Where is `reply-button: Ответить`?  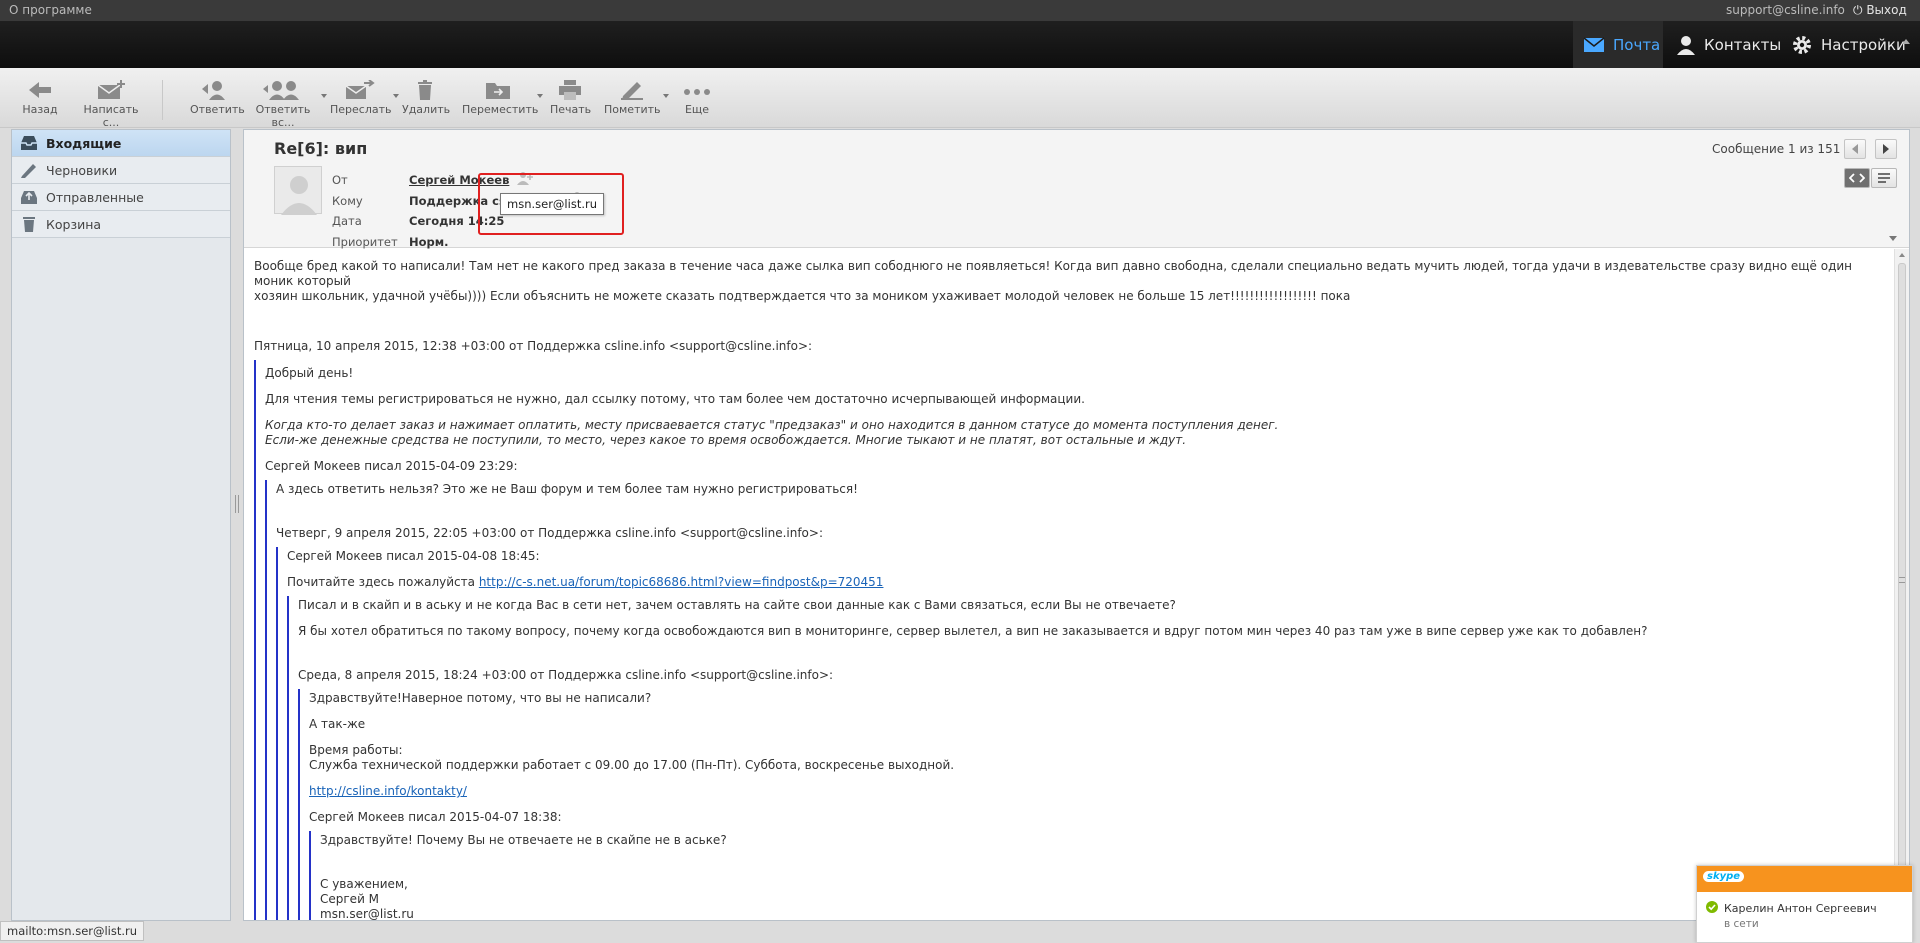 reply-button: Ответить is located at coordinates (217, 98).